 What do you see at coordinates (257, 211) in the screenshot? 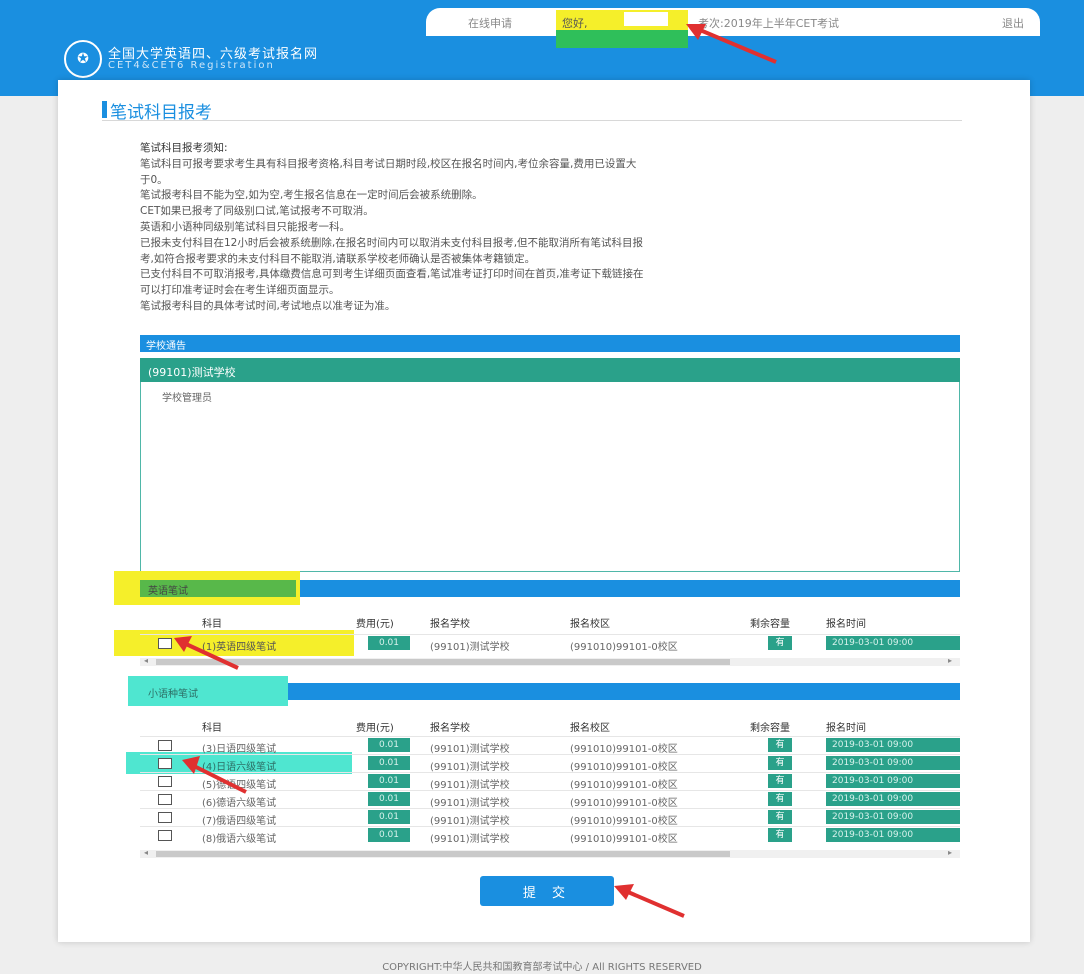
I see `notes-line: CET如果已报考了同级别口试,笔试报考不可取消。` at bounding box center [257, 211].